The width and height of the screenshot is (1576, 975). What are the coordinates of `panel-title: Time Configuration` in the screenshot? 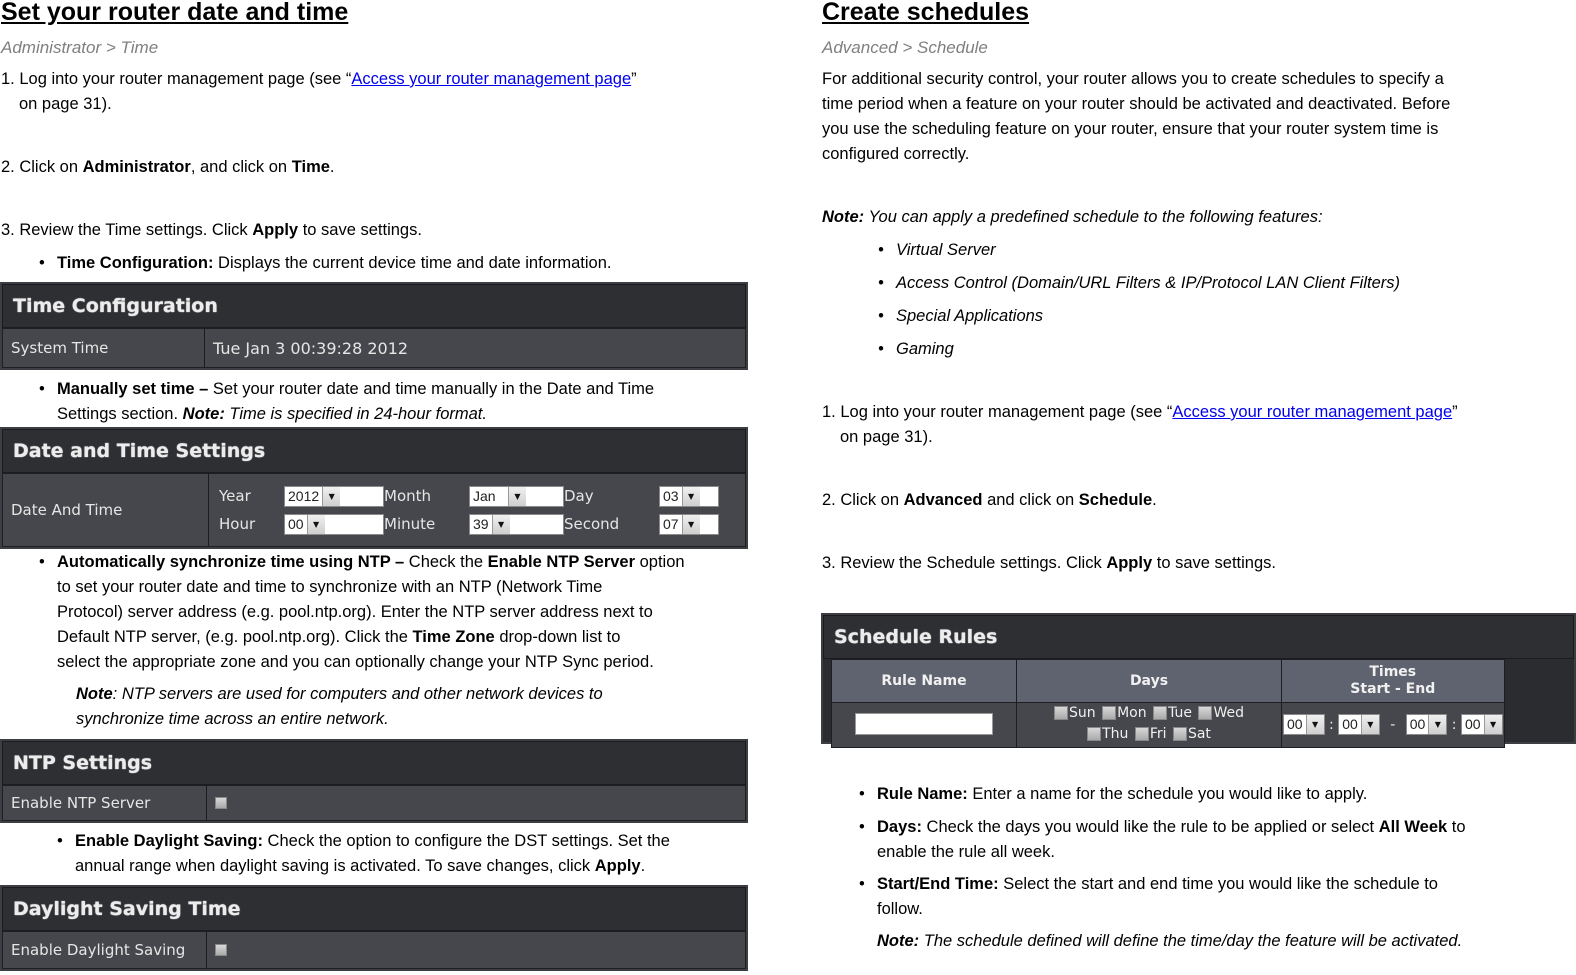 It's located at (374, 306).